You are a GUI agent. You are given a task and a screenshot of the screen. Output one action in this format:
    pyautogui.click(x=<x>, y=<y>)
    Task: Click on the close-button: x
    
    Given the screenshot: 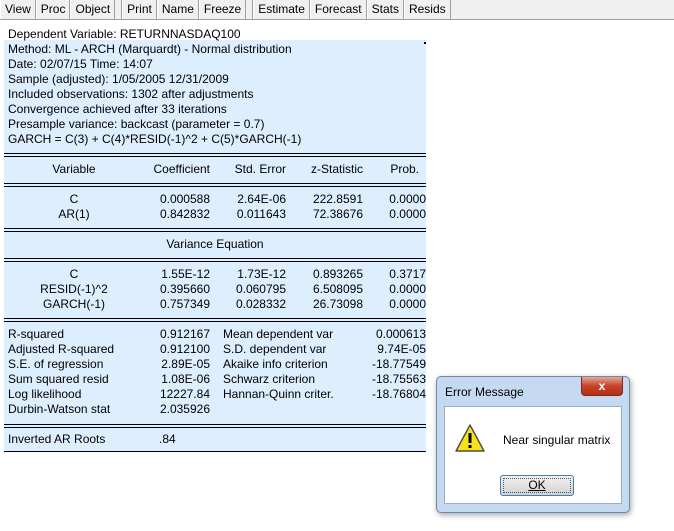 What is the action you would take?
    pyautogui.click(x=602, y=386)
    